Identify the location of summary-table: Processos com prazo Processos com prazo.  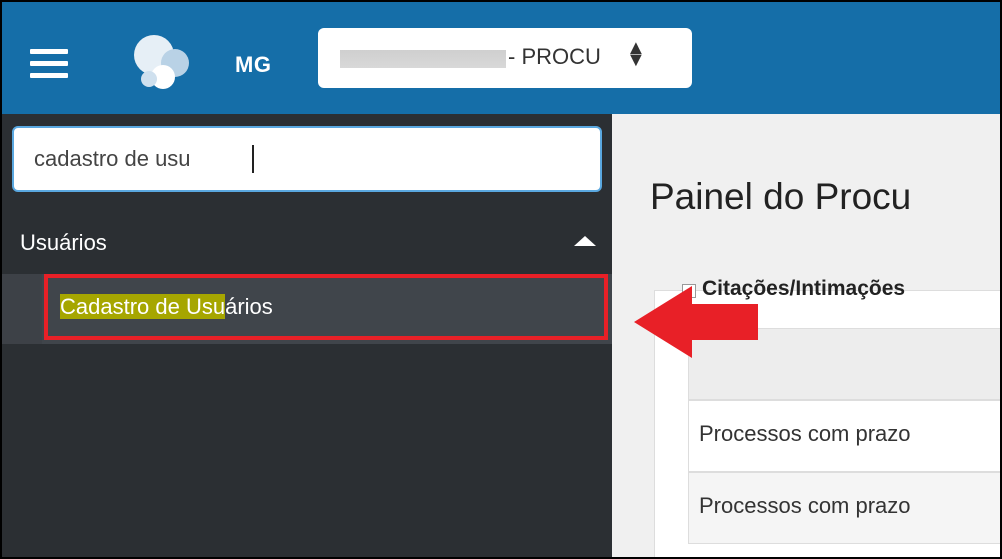
(844, 442).